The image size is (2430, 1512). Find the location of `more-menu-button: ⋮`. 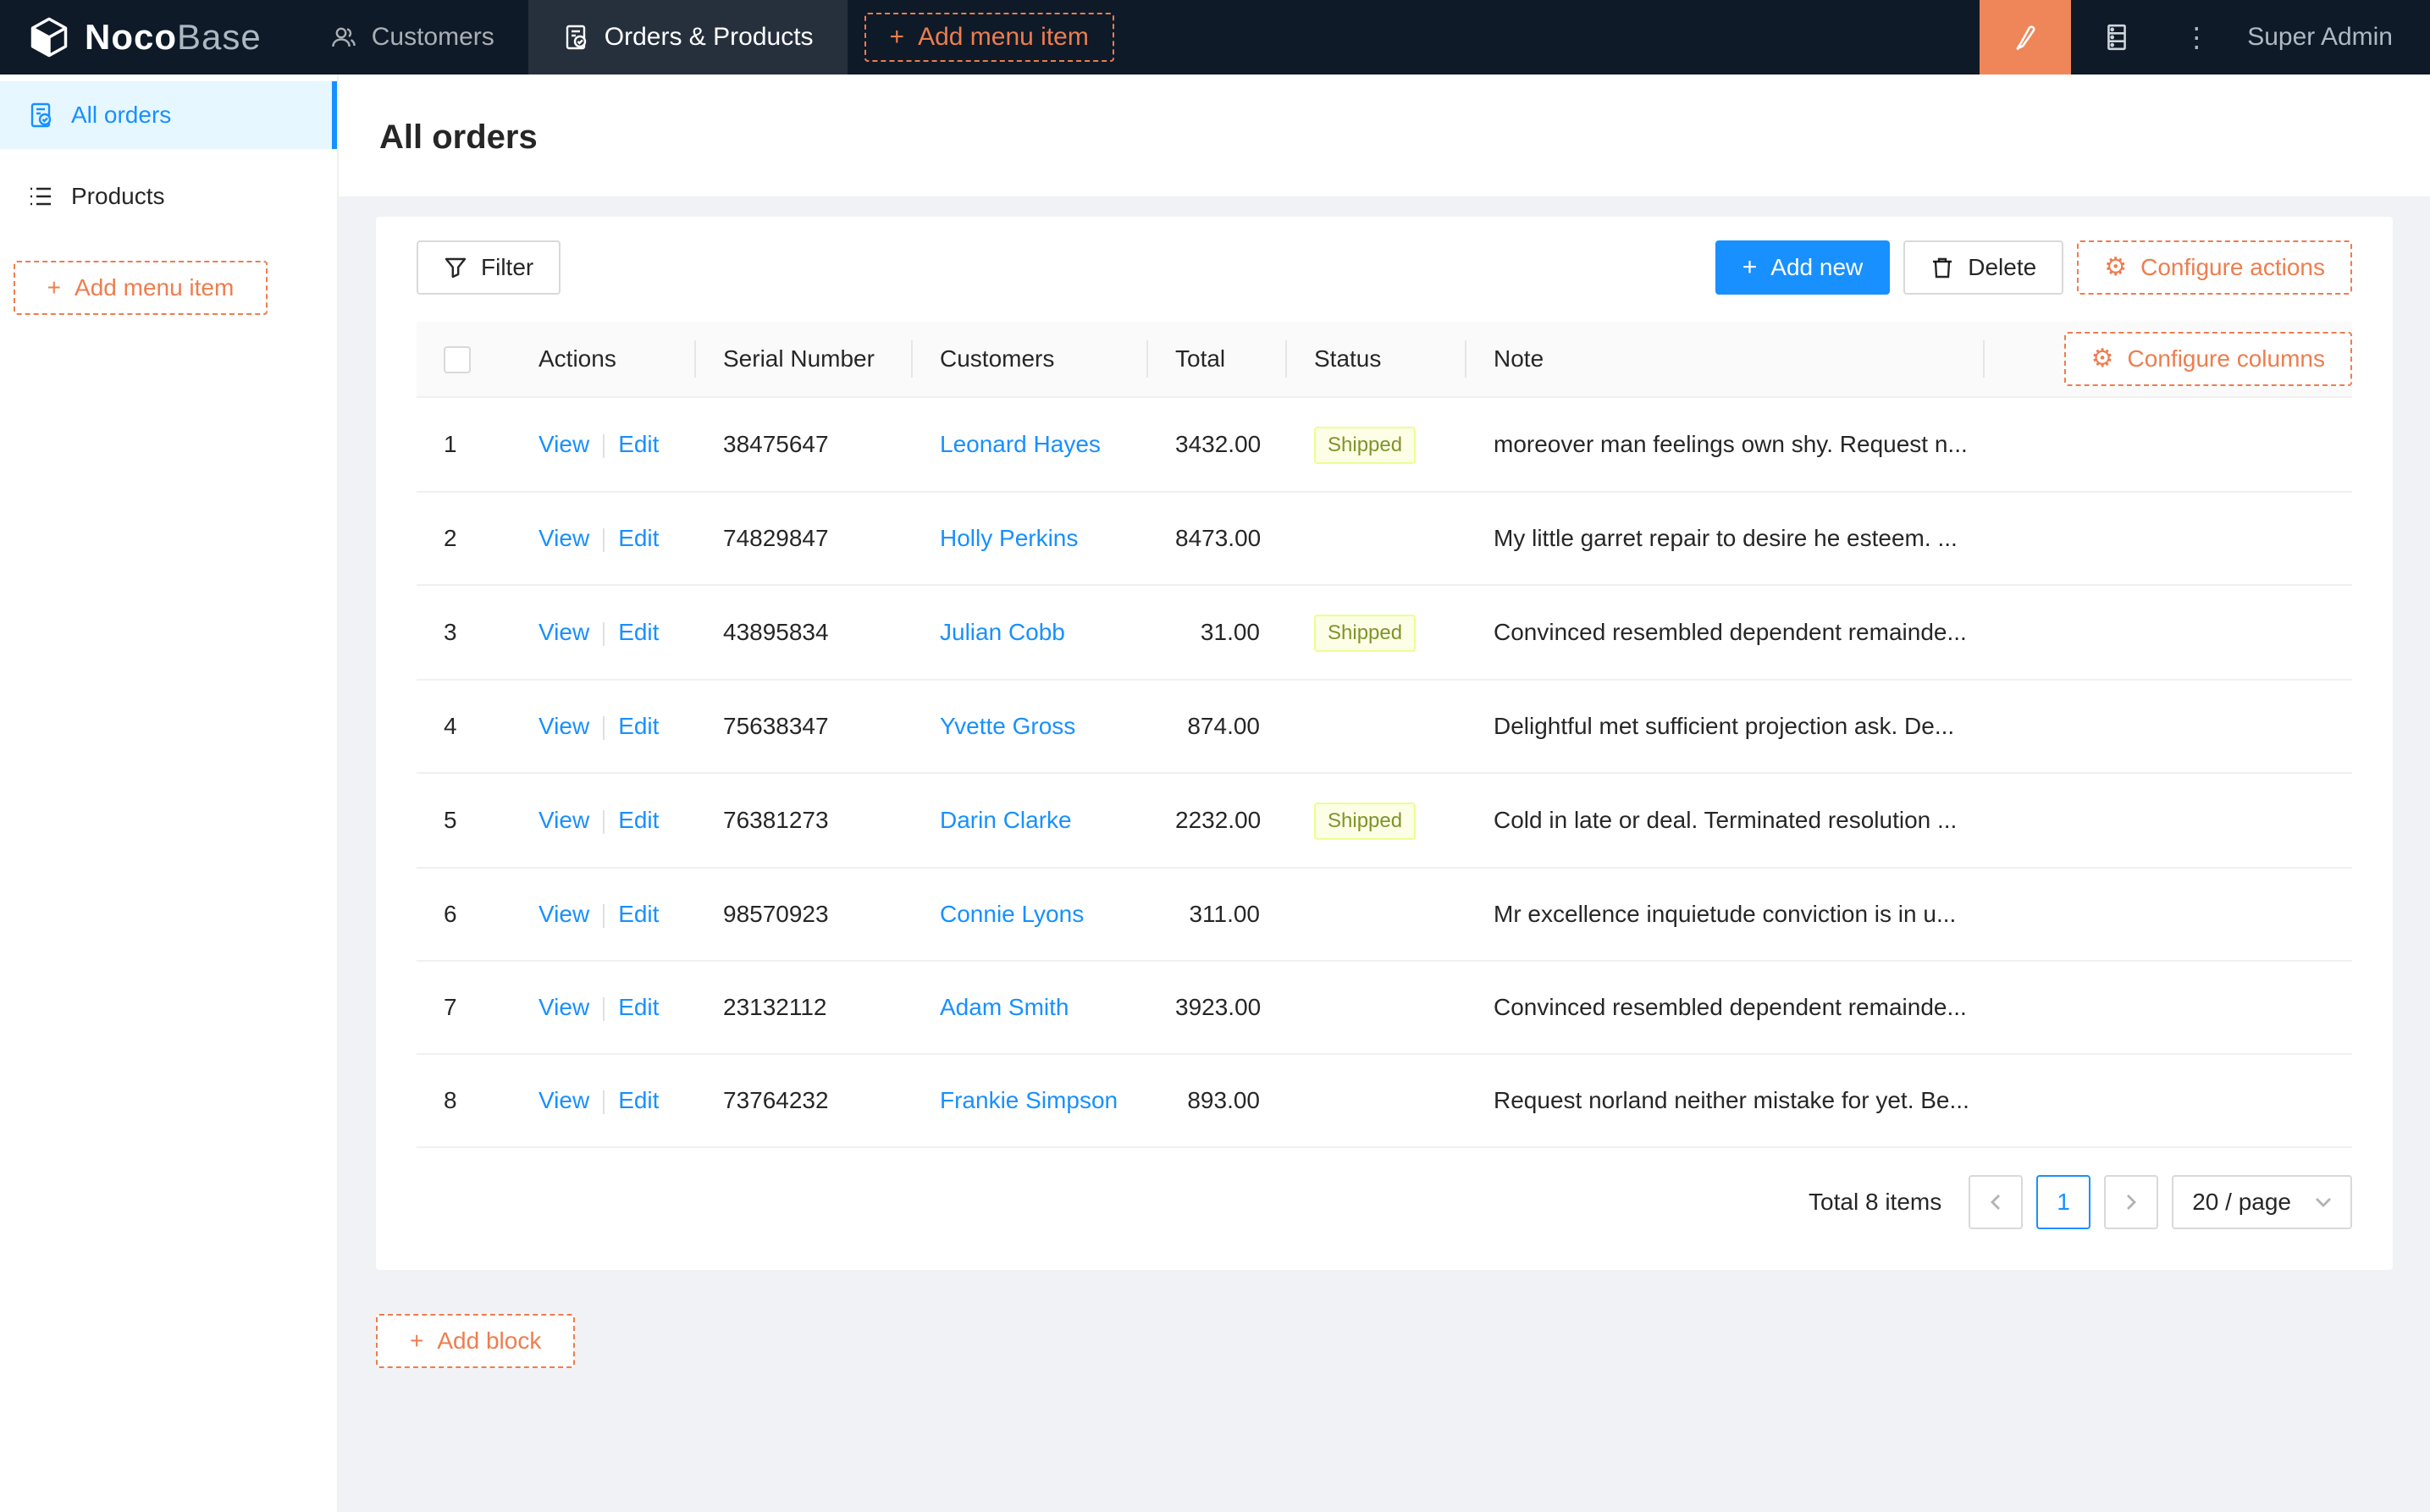

more-menu-button: ⋮ is located at coordinates (2196, 37).